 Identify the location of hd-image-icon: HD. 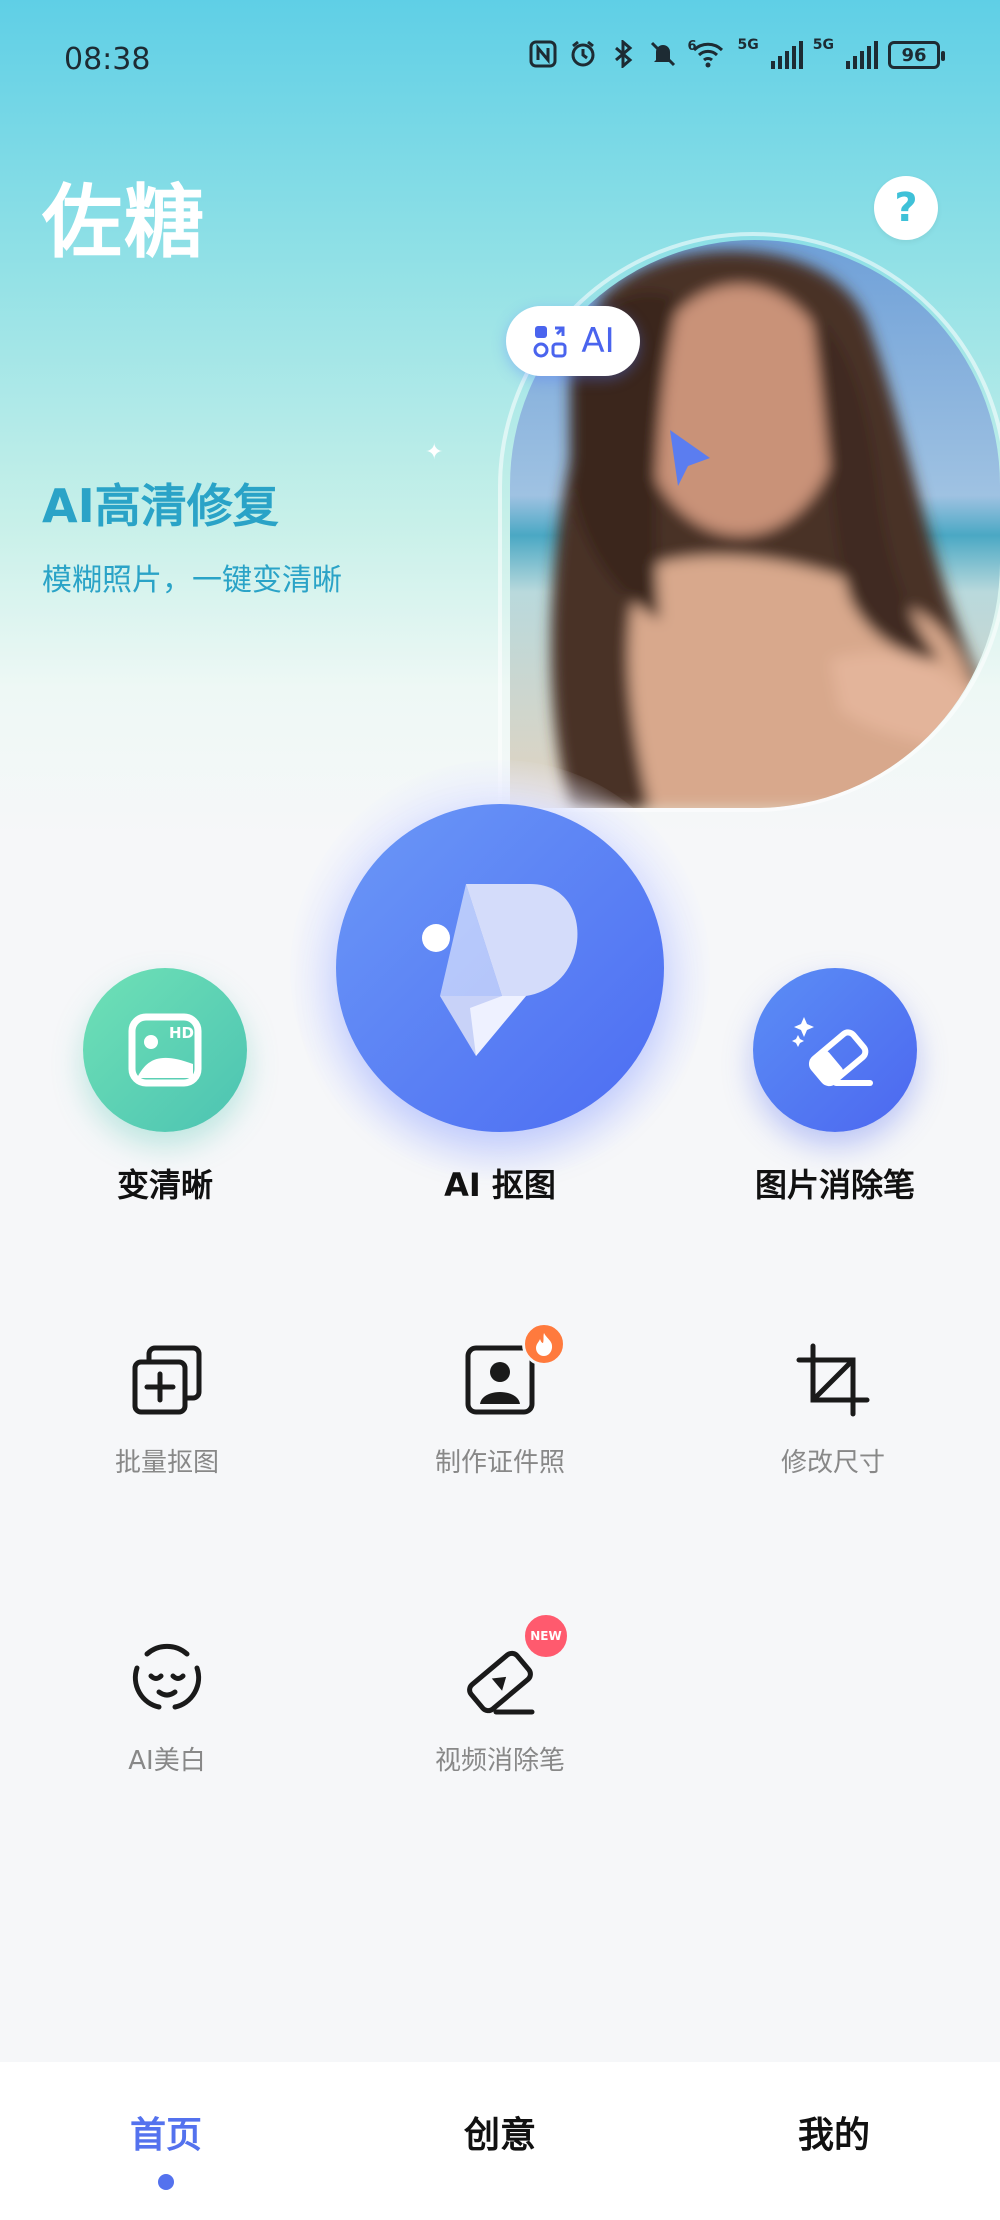
(165, 1050).